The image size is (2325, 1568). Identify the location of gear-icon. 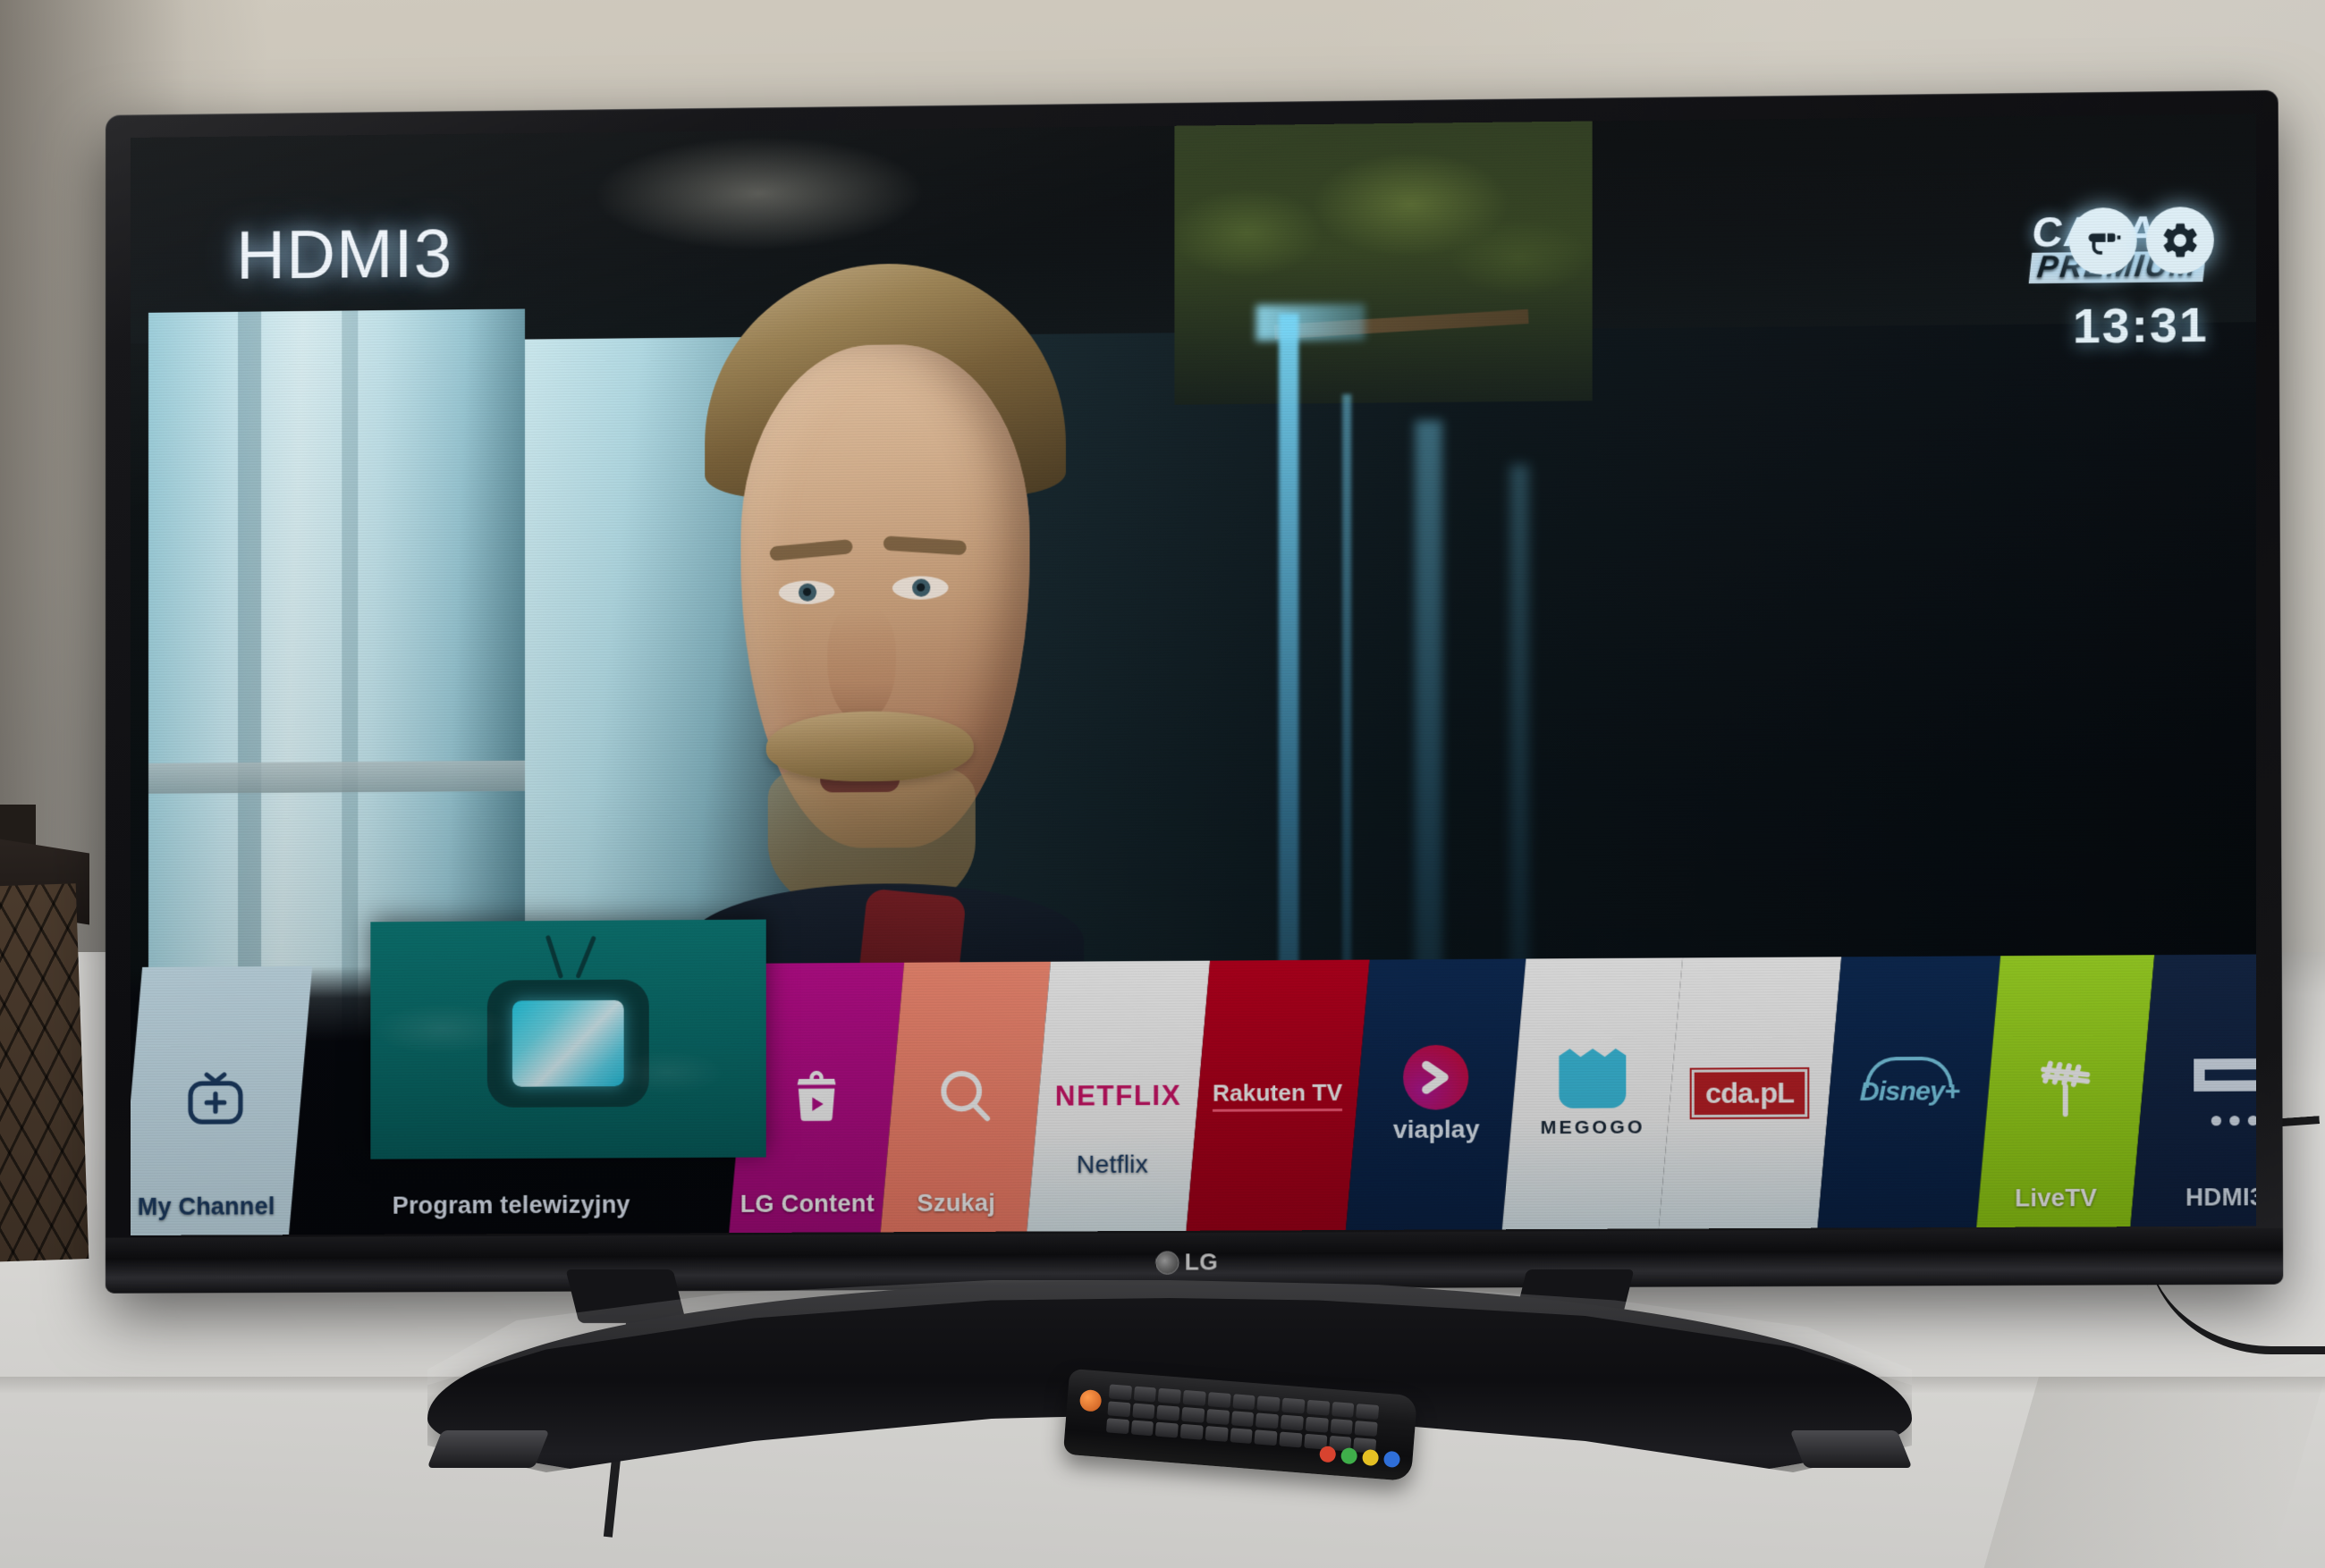
(2179, 240).